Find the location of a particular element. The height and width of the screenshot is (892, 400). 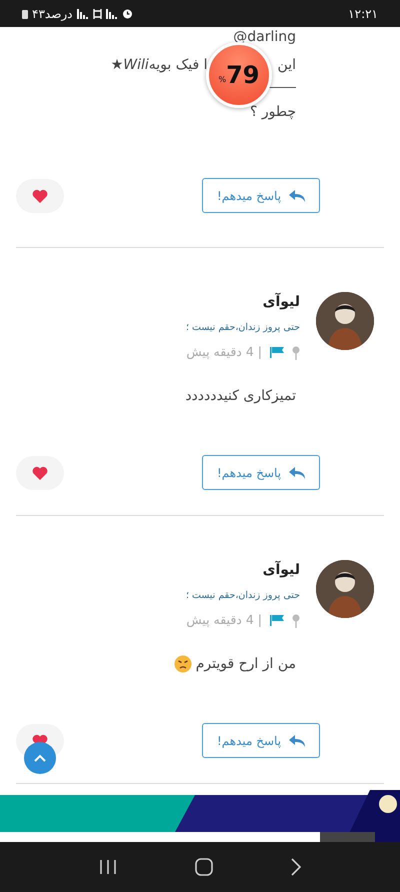

alarm-icon is located at coordinates (127, 13).